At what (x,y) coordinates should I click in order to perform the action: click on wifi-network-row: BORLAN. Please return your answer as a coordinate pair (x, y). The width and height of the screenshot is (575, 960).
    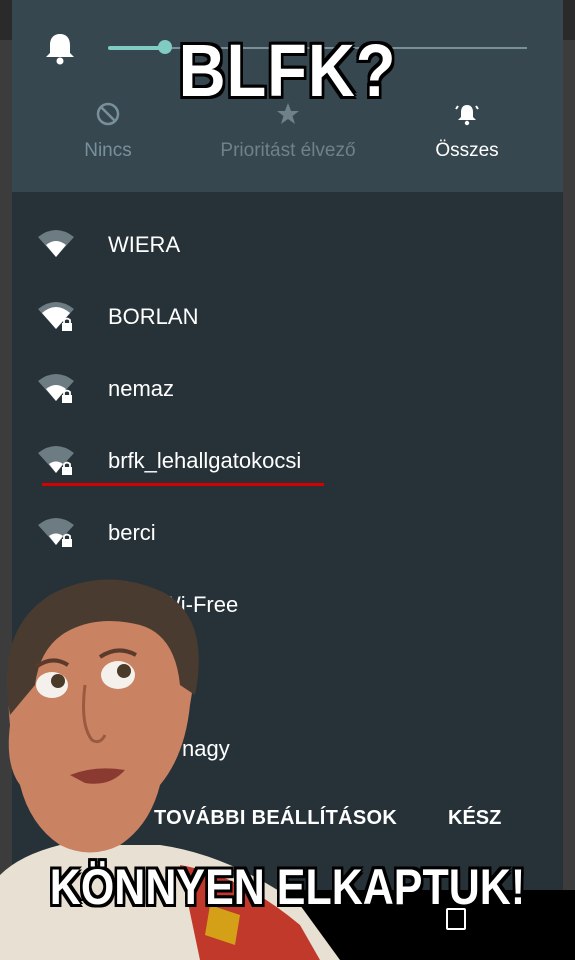
    Looking at the image, I should click on (287, 319).